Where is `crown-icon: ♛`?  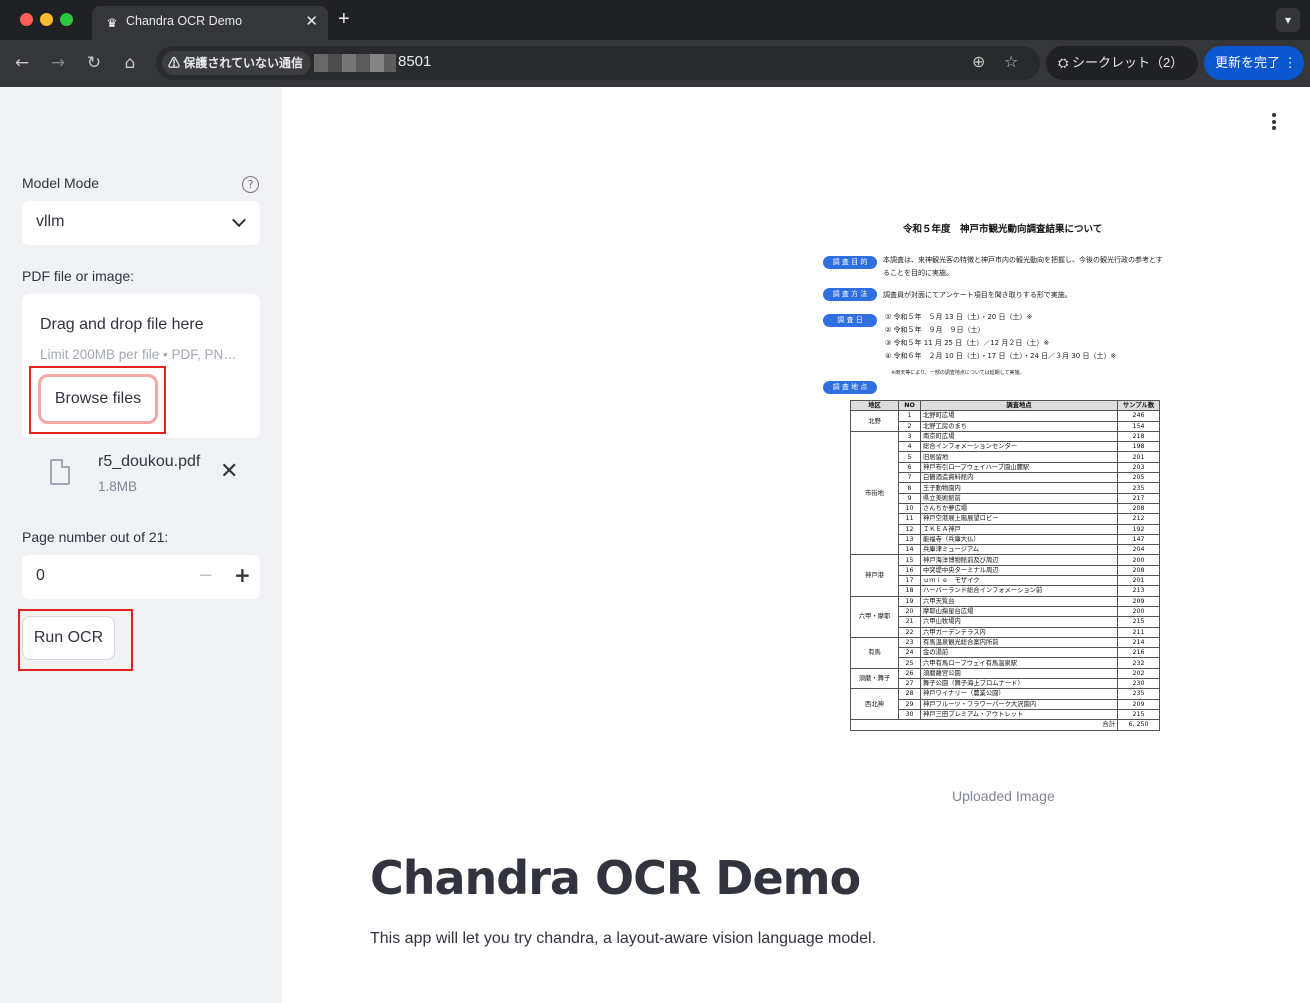
crown-icon: ♛ is located at coordinates (112, 23).